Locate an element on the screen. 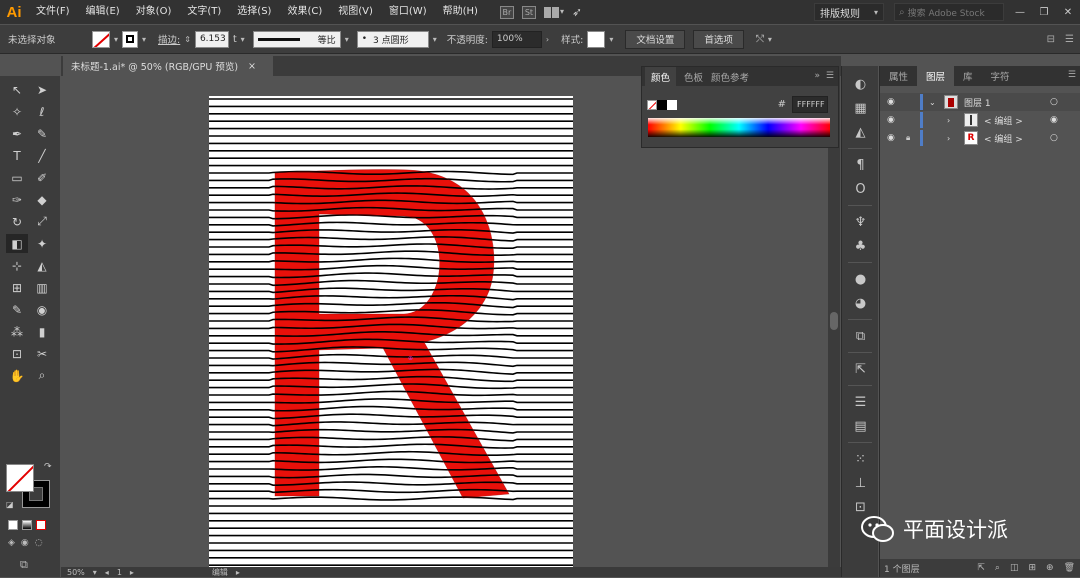  column-graph-tool-icon: ▮ is located at coordinates (42, 331).